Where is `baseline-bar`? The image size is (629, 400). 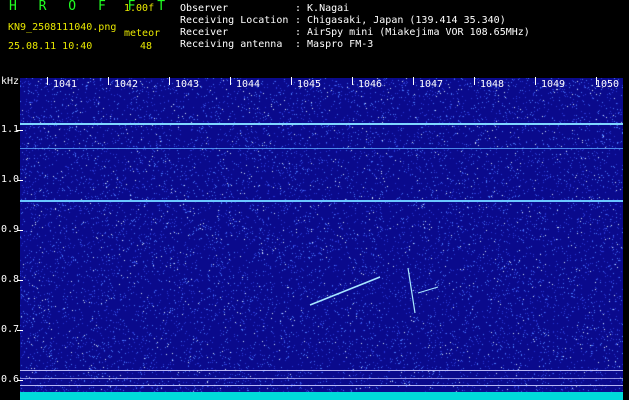 baseline-bar is located at coordinates (321, 396).